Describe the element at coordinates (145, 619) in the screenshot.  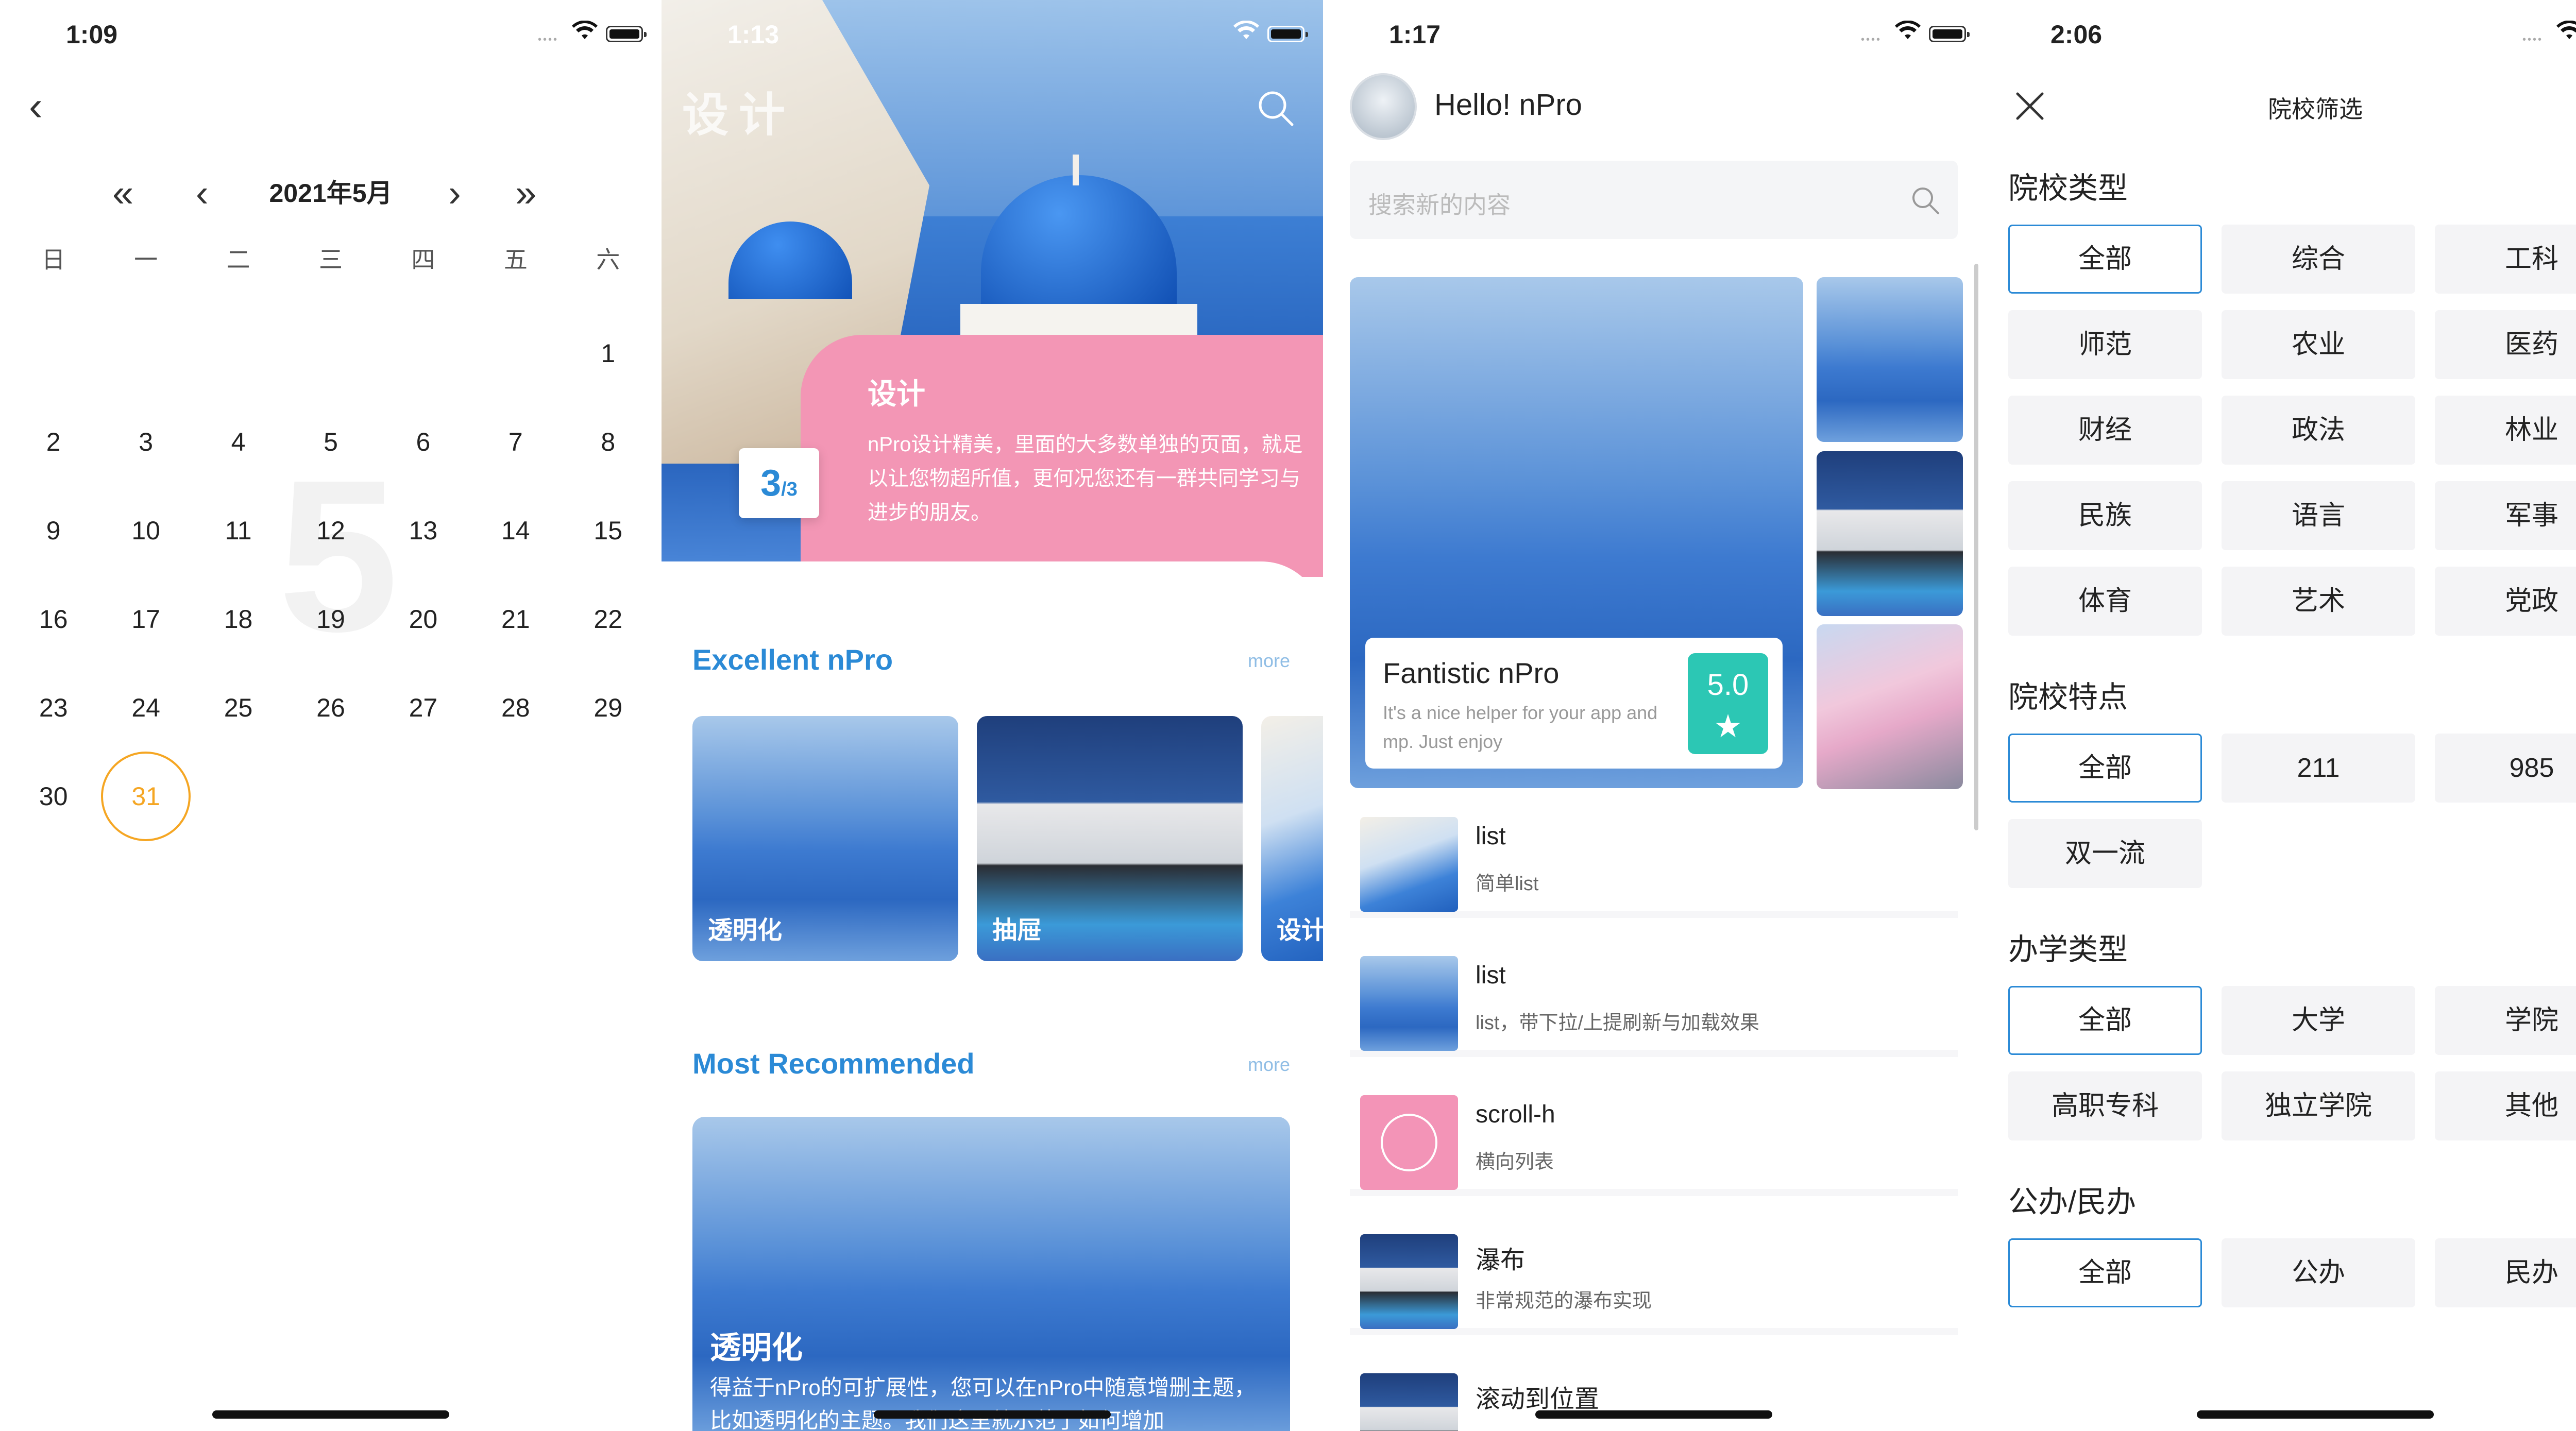
I see `calendar-day: 17` at that location.